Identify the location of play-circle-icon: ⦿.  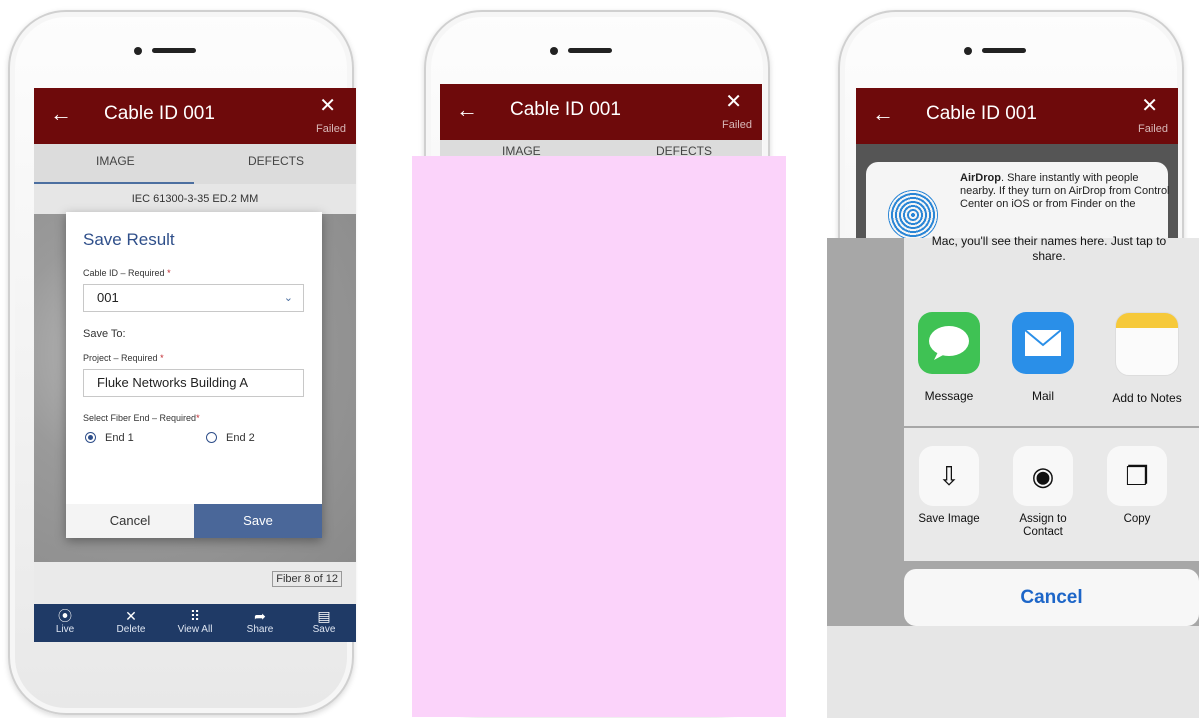
(65, 616).